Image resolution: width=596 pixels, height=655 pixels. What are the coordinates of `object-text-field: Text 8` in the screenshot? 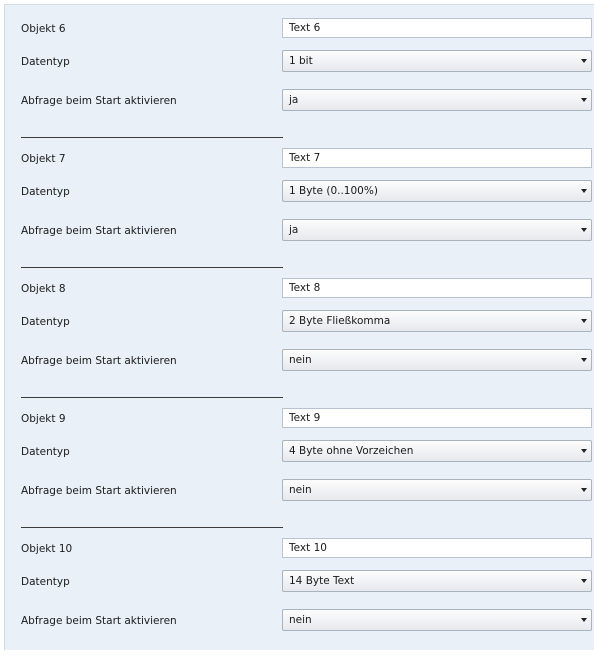 It's located at (437, 288).